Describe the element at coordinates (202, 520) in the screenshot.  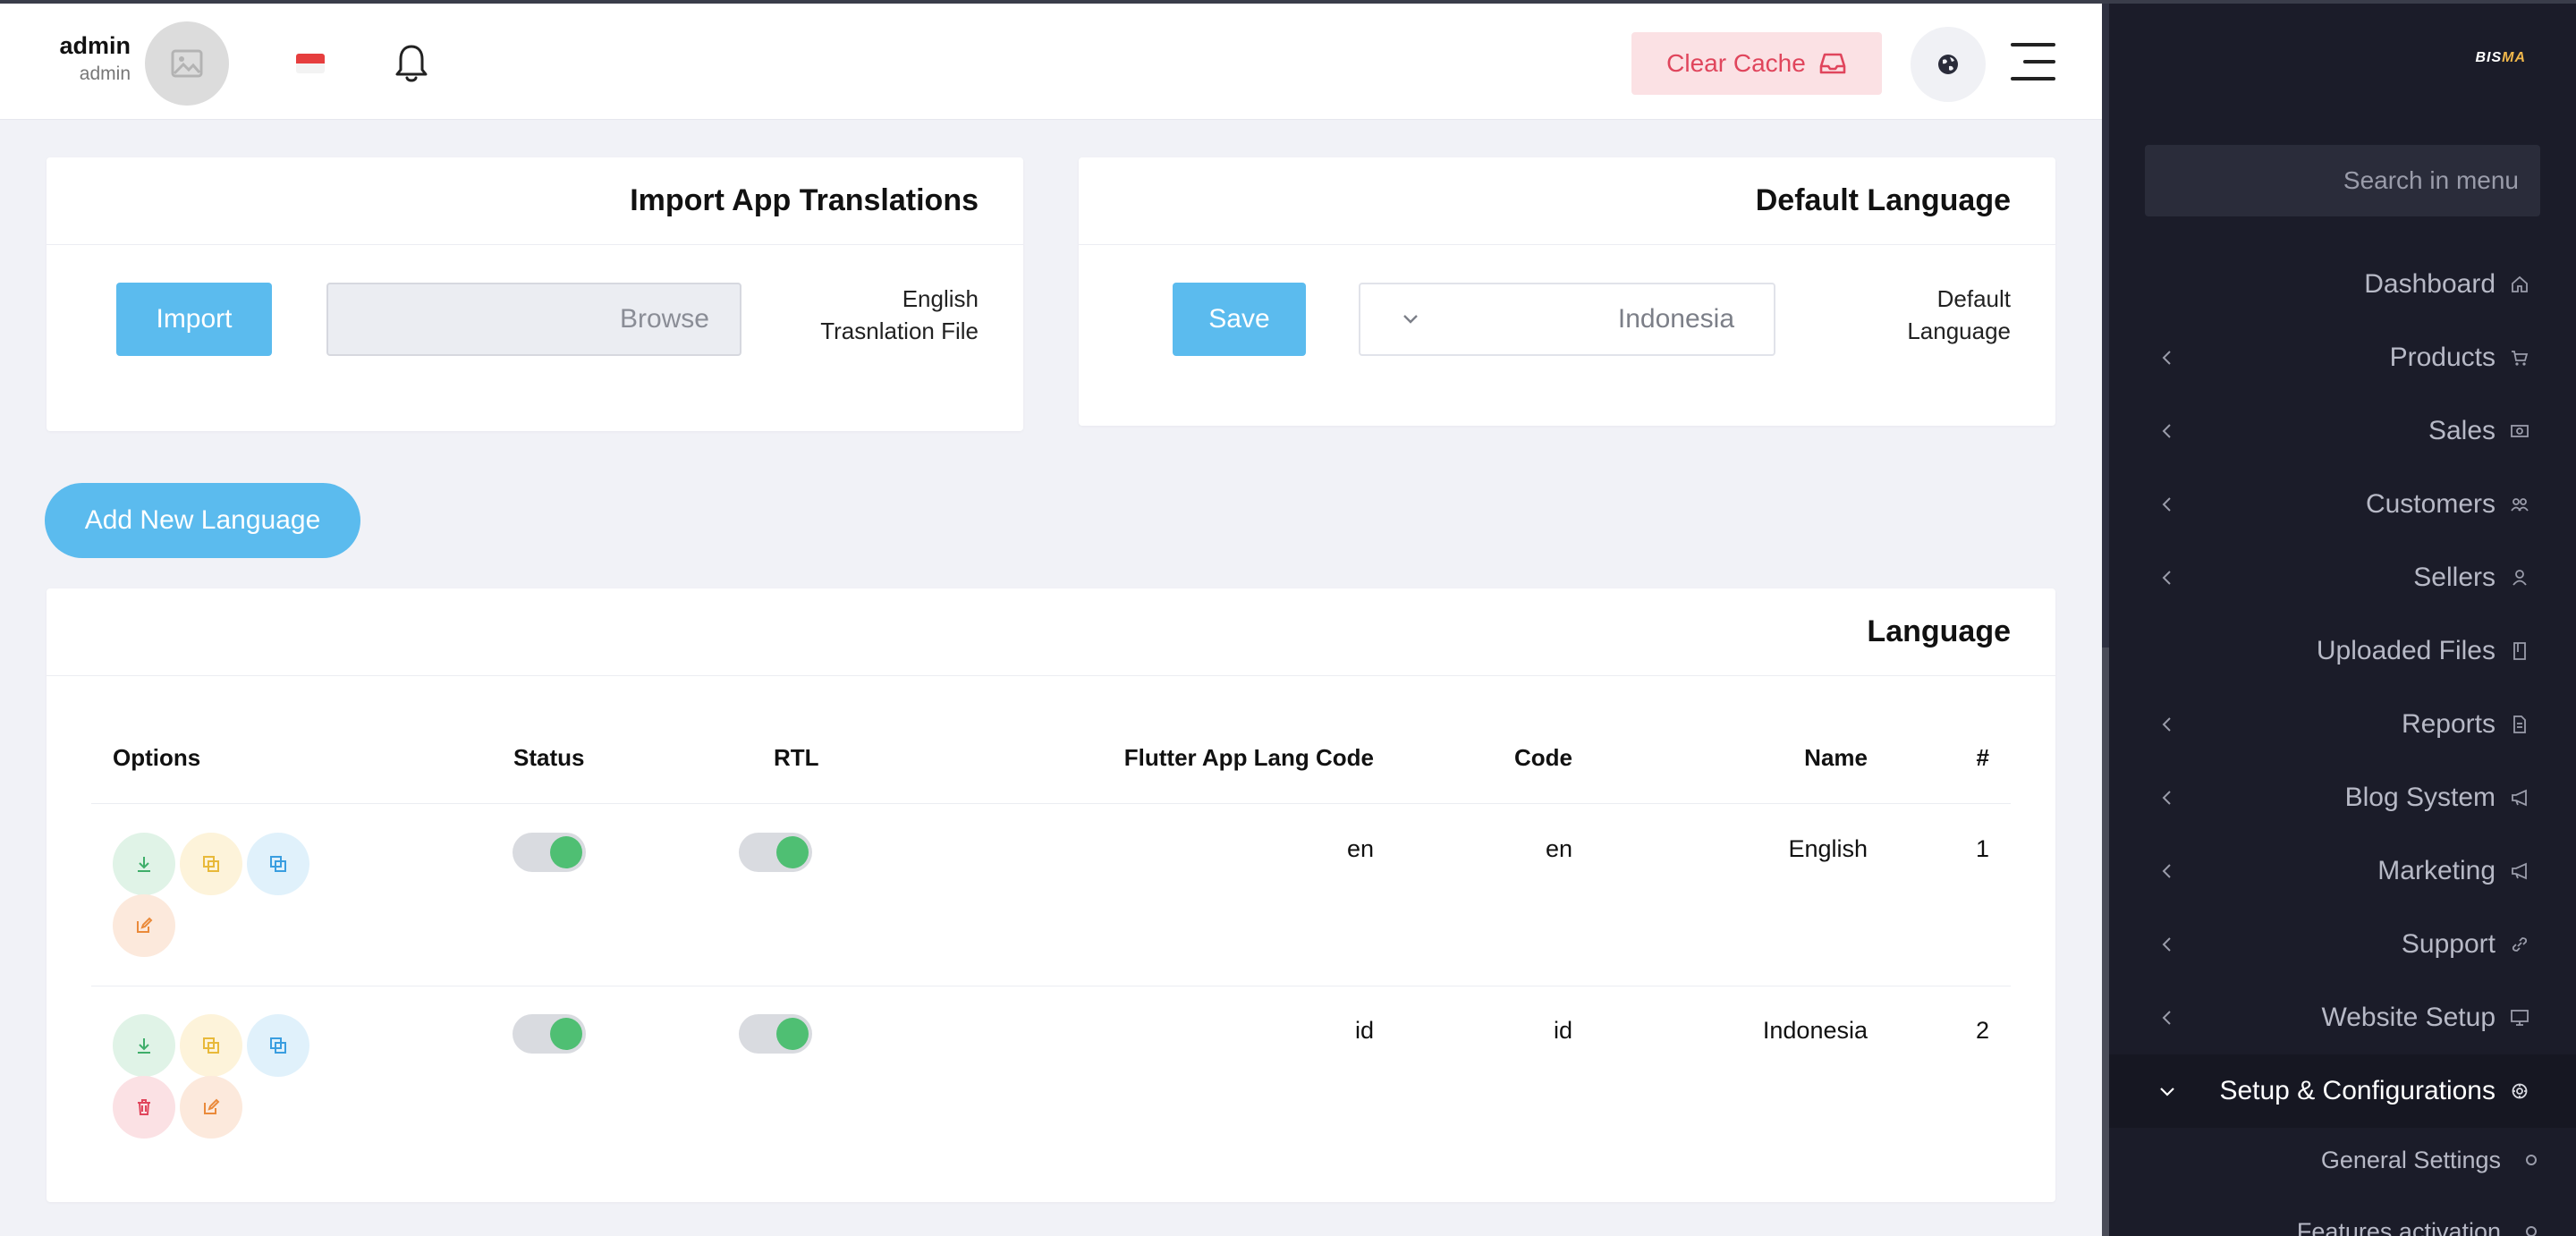
I see `add-new-language-button: Add New Language` at that location.